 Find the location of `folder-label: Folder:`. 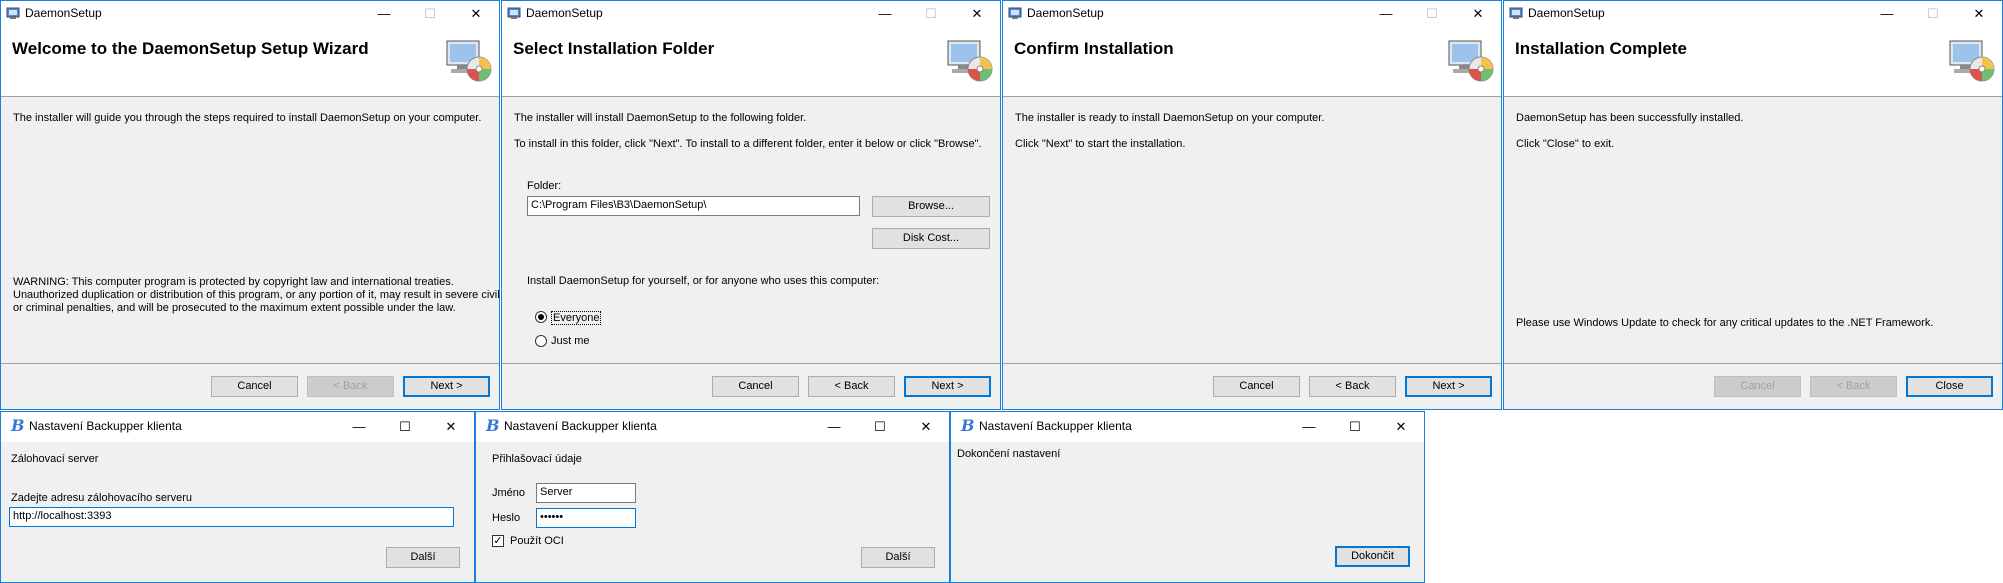

folder-label: Folder: is located at coordinates (544, 186).